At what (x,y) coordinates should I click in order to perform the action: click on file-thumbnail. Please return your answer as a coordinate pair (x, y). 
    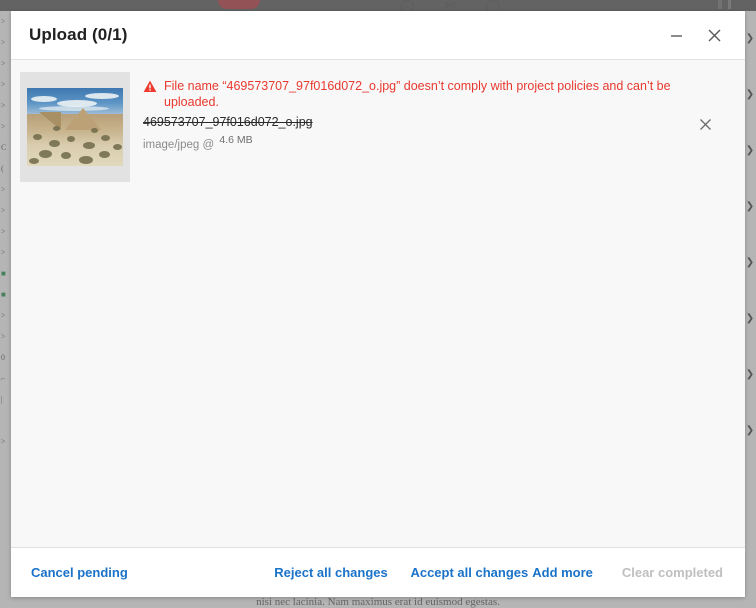
    Looking at the image, I should click on (75, 127).